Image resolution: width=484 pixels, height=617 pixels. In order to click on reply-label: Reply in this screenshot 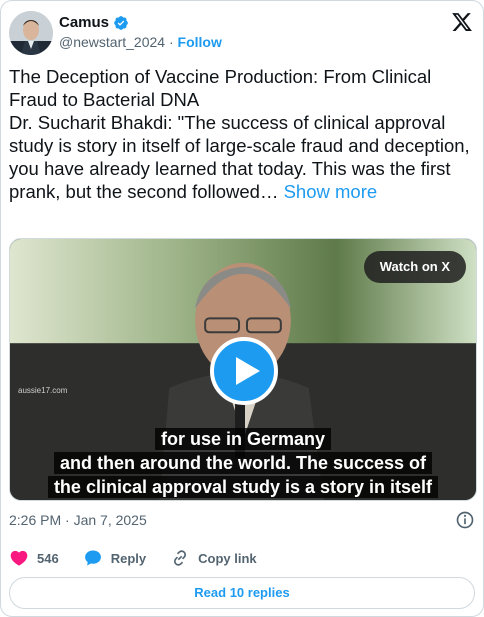, I will do `click(128, 558)`.